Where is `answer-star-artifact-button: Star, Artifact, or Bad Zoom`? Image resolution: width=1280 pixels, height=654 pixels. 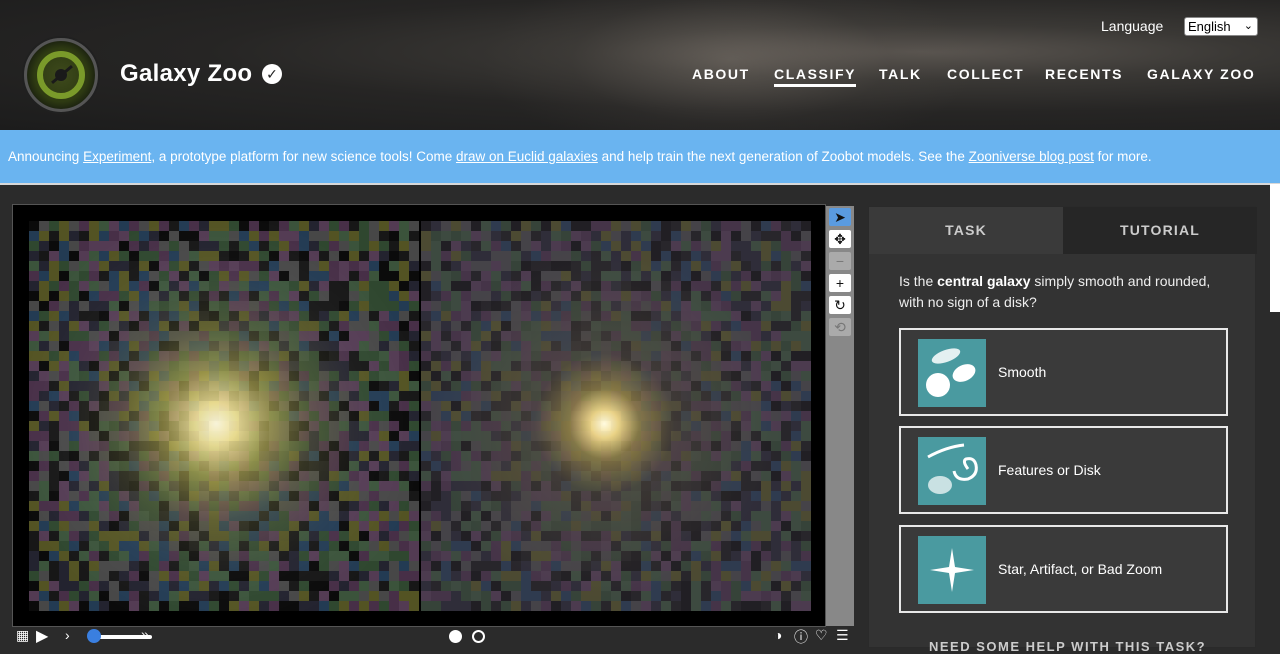 answer-star-artifact-button: Star, Artifact, or Bad Zoom is located at coordinates (1063, 569).